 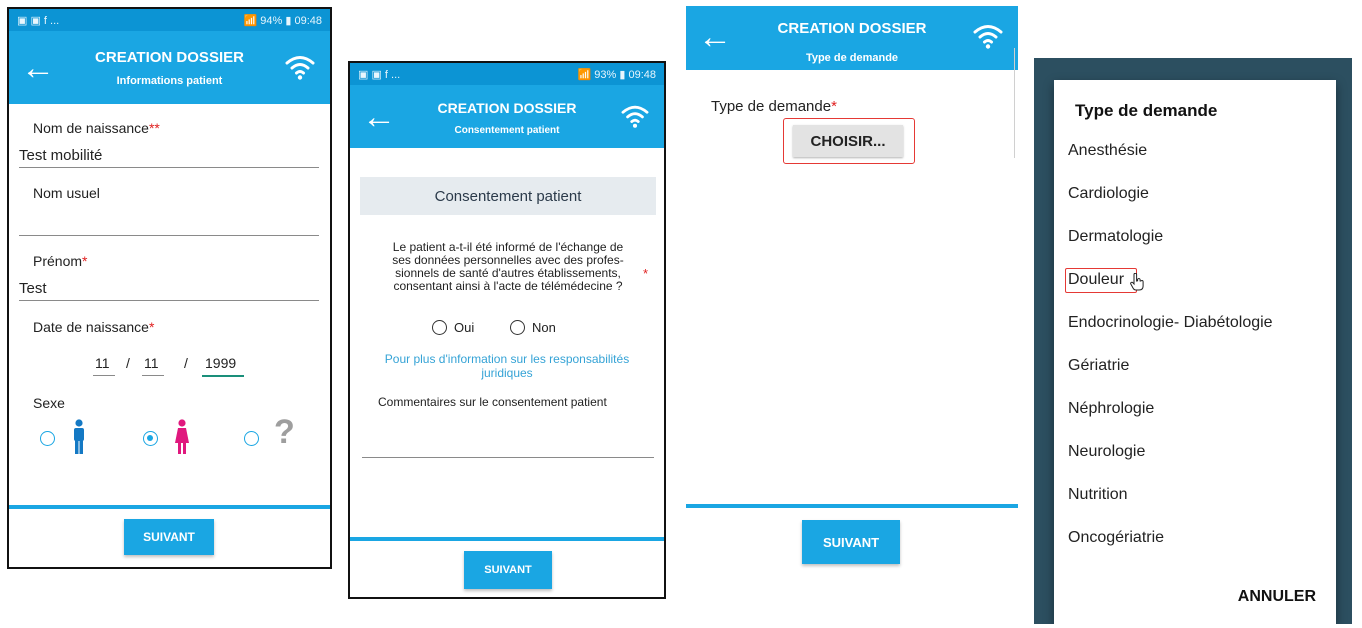 I want to click on consent-no-label: Non, so click(x=544, y=327).